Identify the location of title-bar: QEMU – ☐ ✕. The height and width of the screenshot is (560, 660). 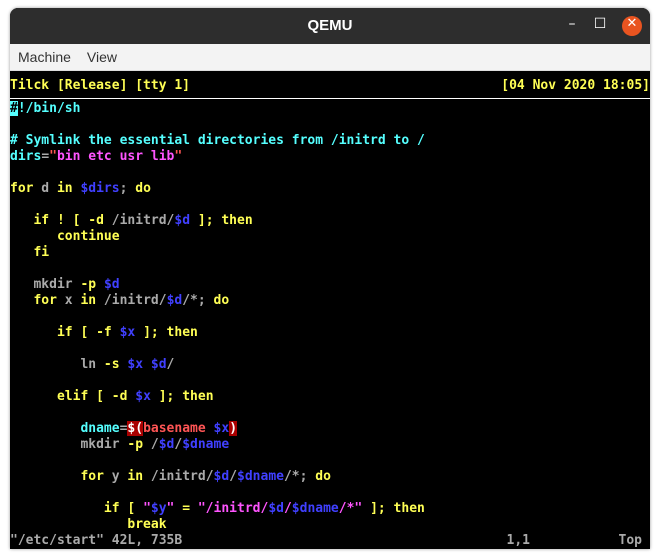
(330, 26).